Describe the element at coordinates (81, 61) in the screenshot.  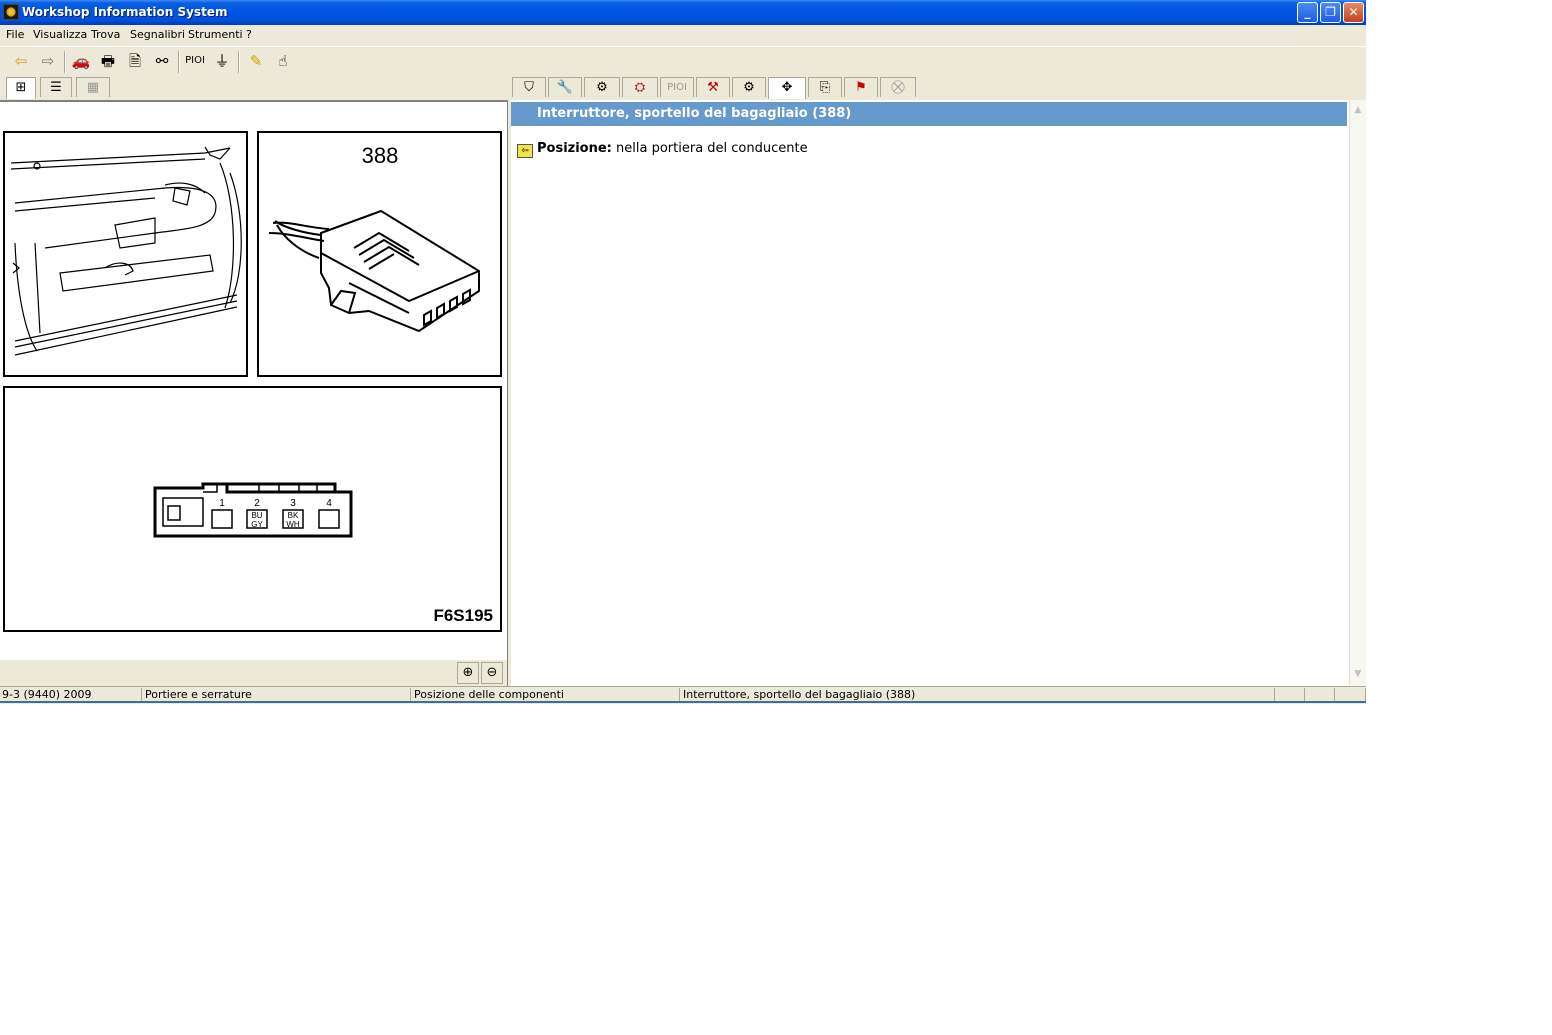
I see `car-icon: 🚗` at that location.